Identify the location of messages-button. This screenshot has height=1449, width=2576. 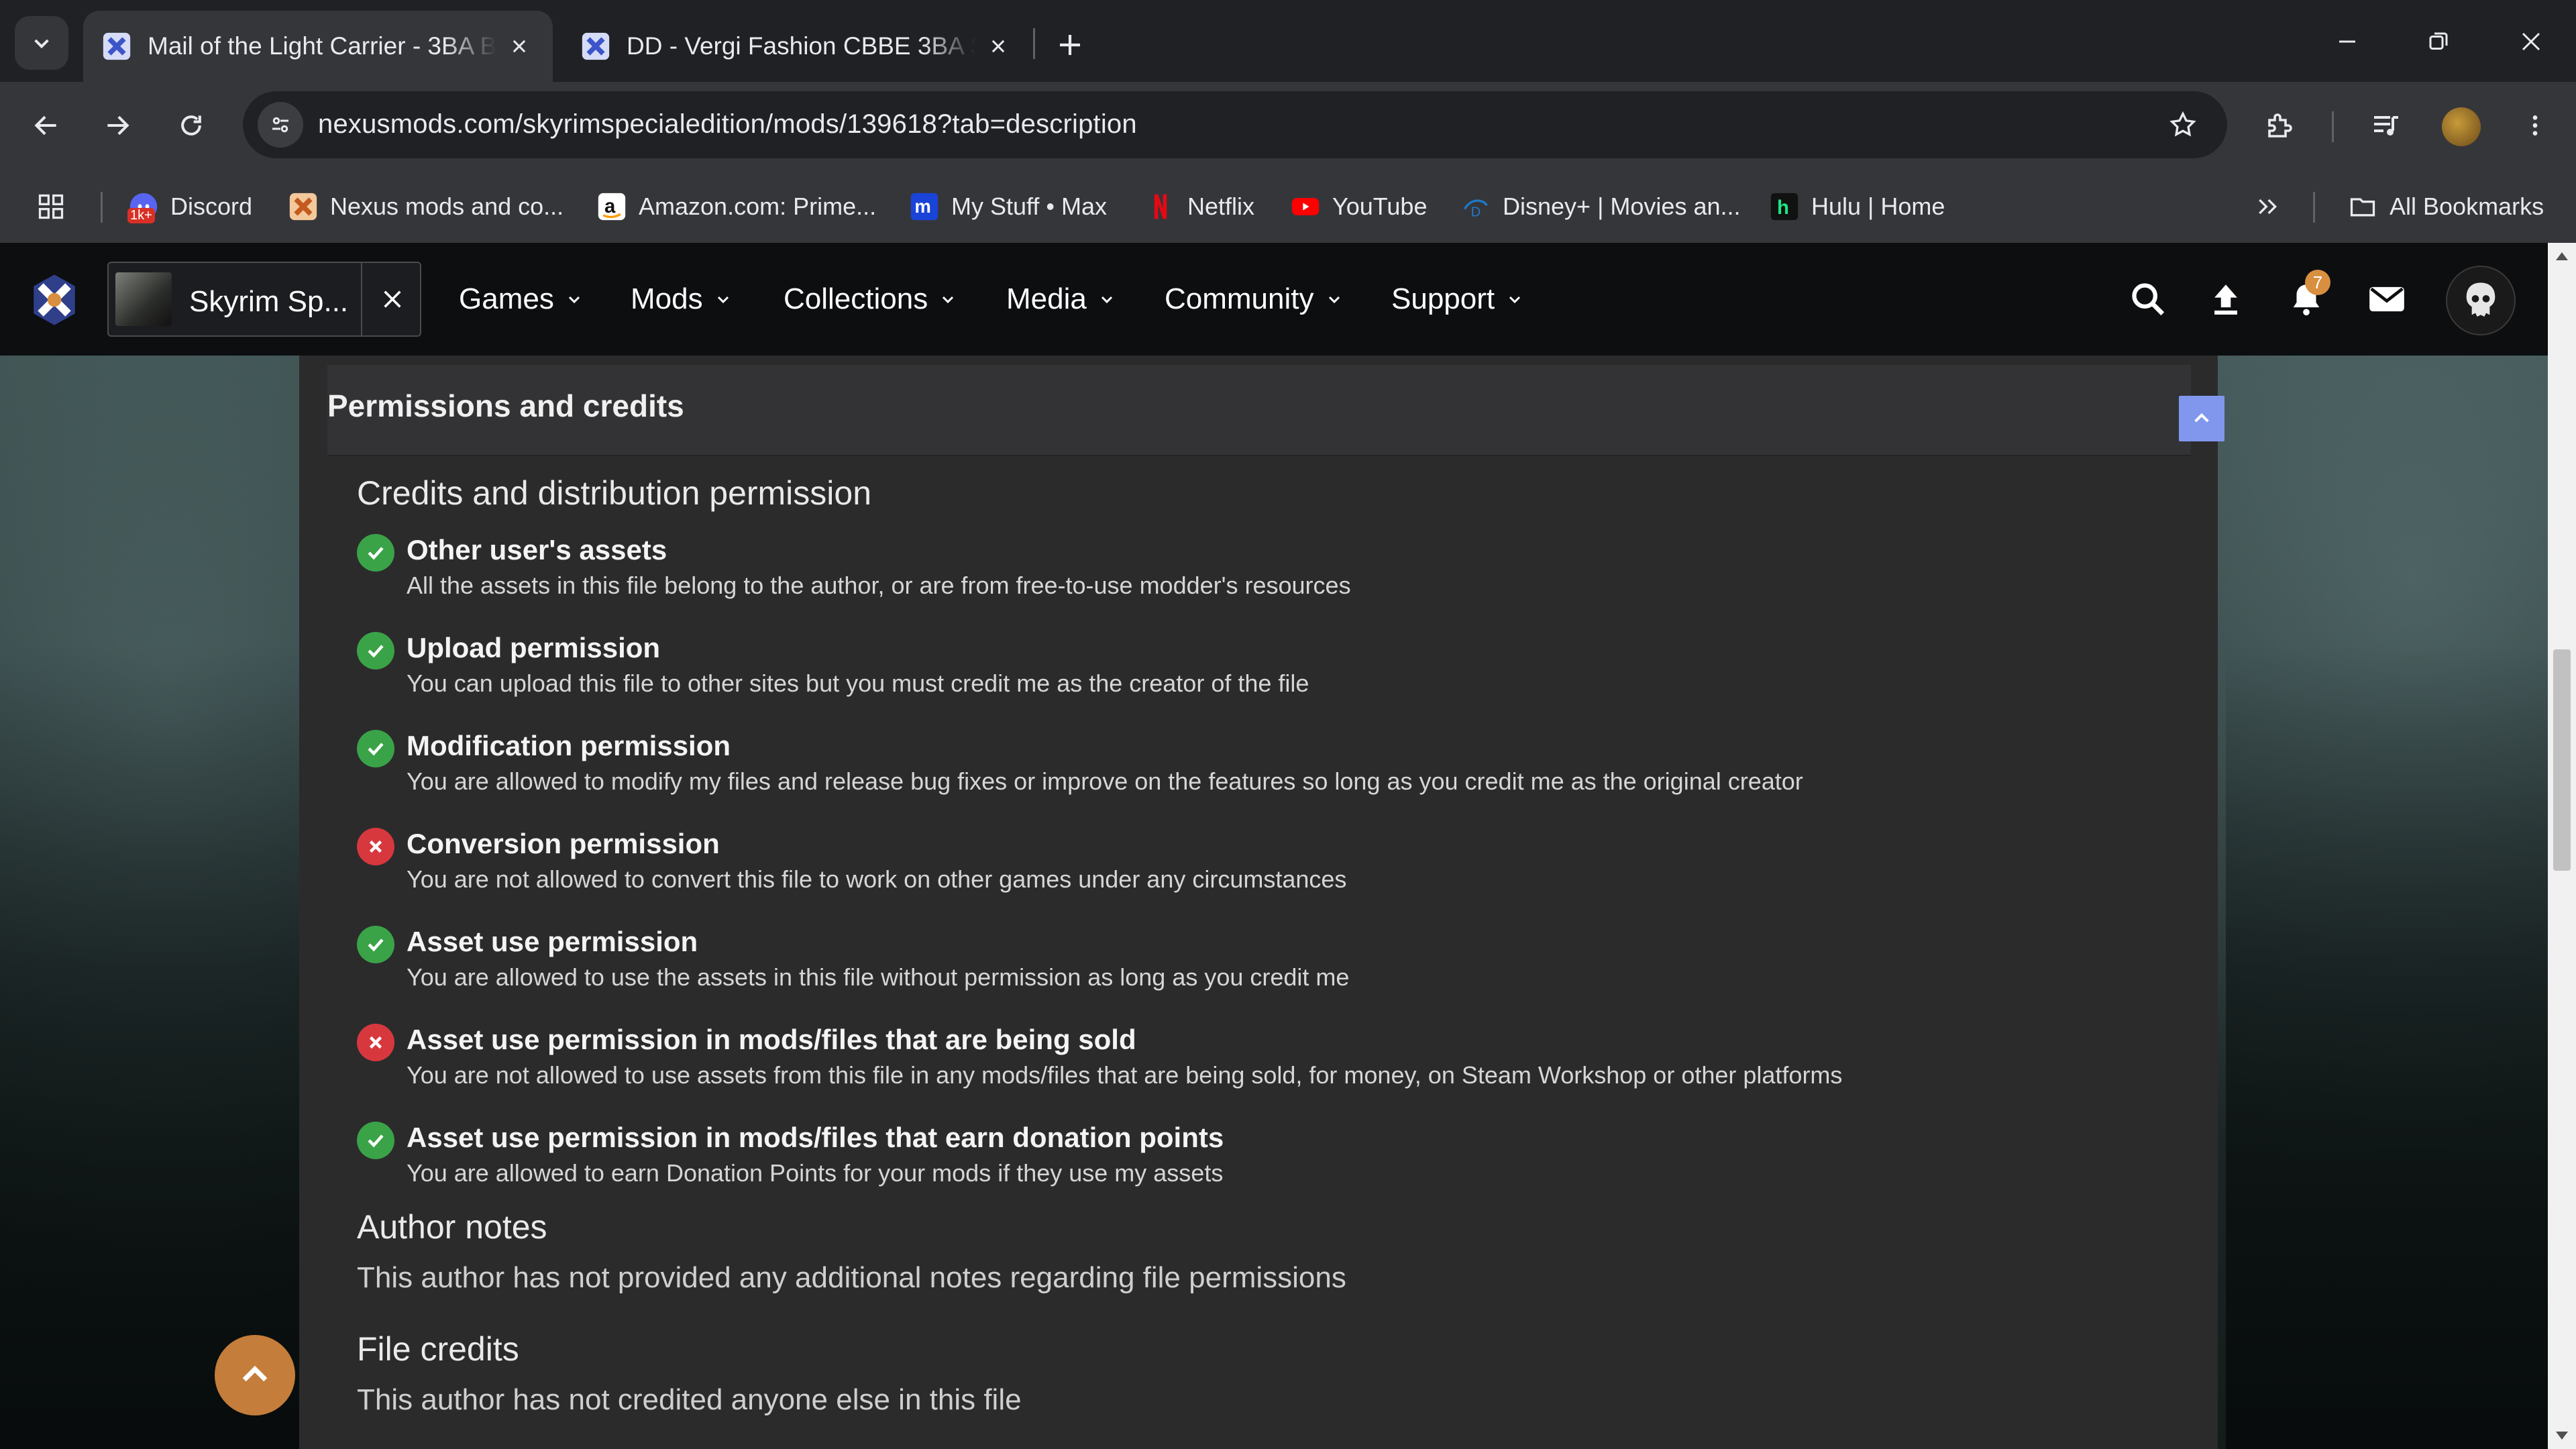
(2387, 299).